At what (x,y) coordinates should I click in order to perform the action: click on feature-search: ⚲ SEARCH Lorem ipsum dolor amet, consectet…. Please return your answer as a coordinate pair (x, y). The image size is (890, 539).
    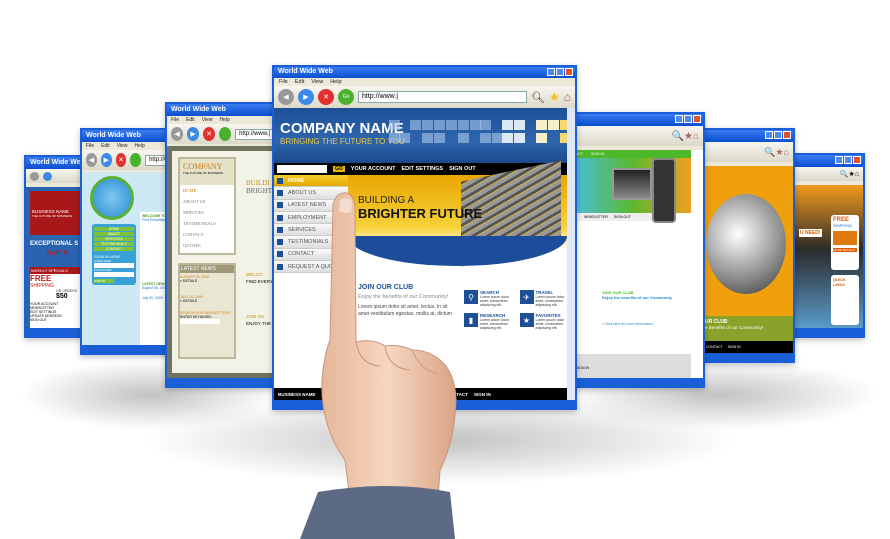
    Looking at the image, I should click on (489, 298).